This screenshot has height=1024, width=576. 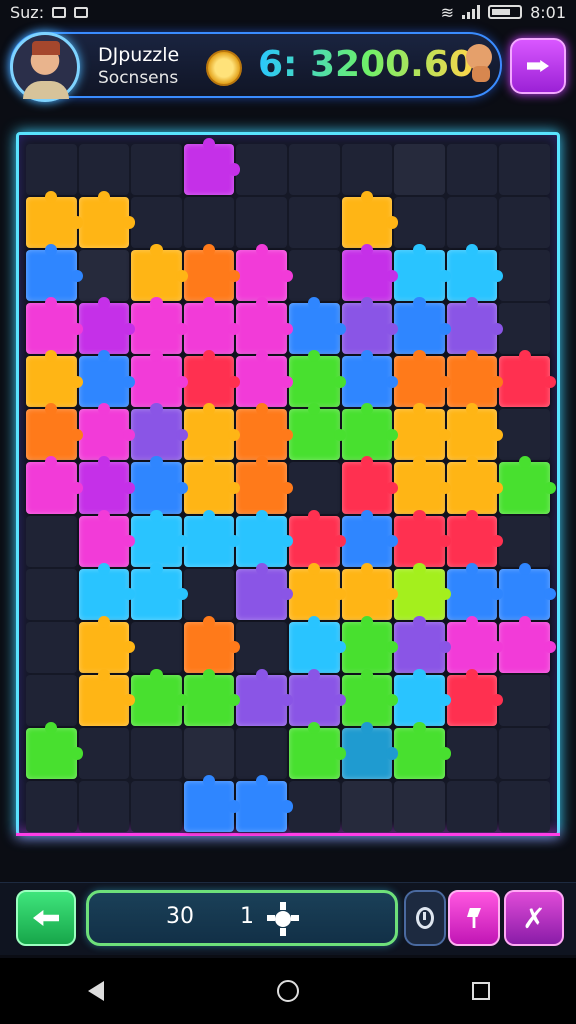 What do you see at coordinates (224, 68) in the screenshot?
I see `coin-icon` at bounding box center [224, 68].